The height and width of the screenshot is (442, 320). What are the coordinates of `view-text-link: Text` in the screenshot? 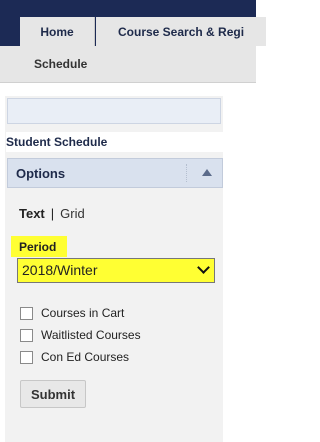 It's located at (32, 213).